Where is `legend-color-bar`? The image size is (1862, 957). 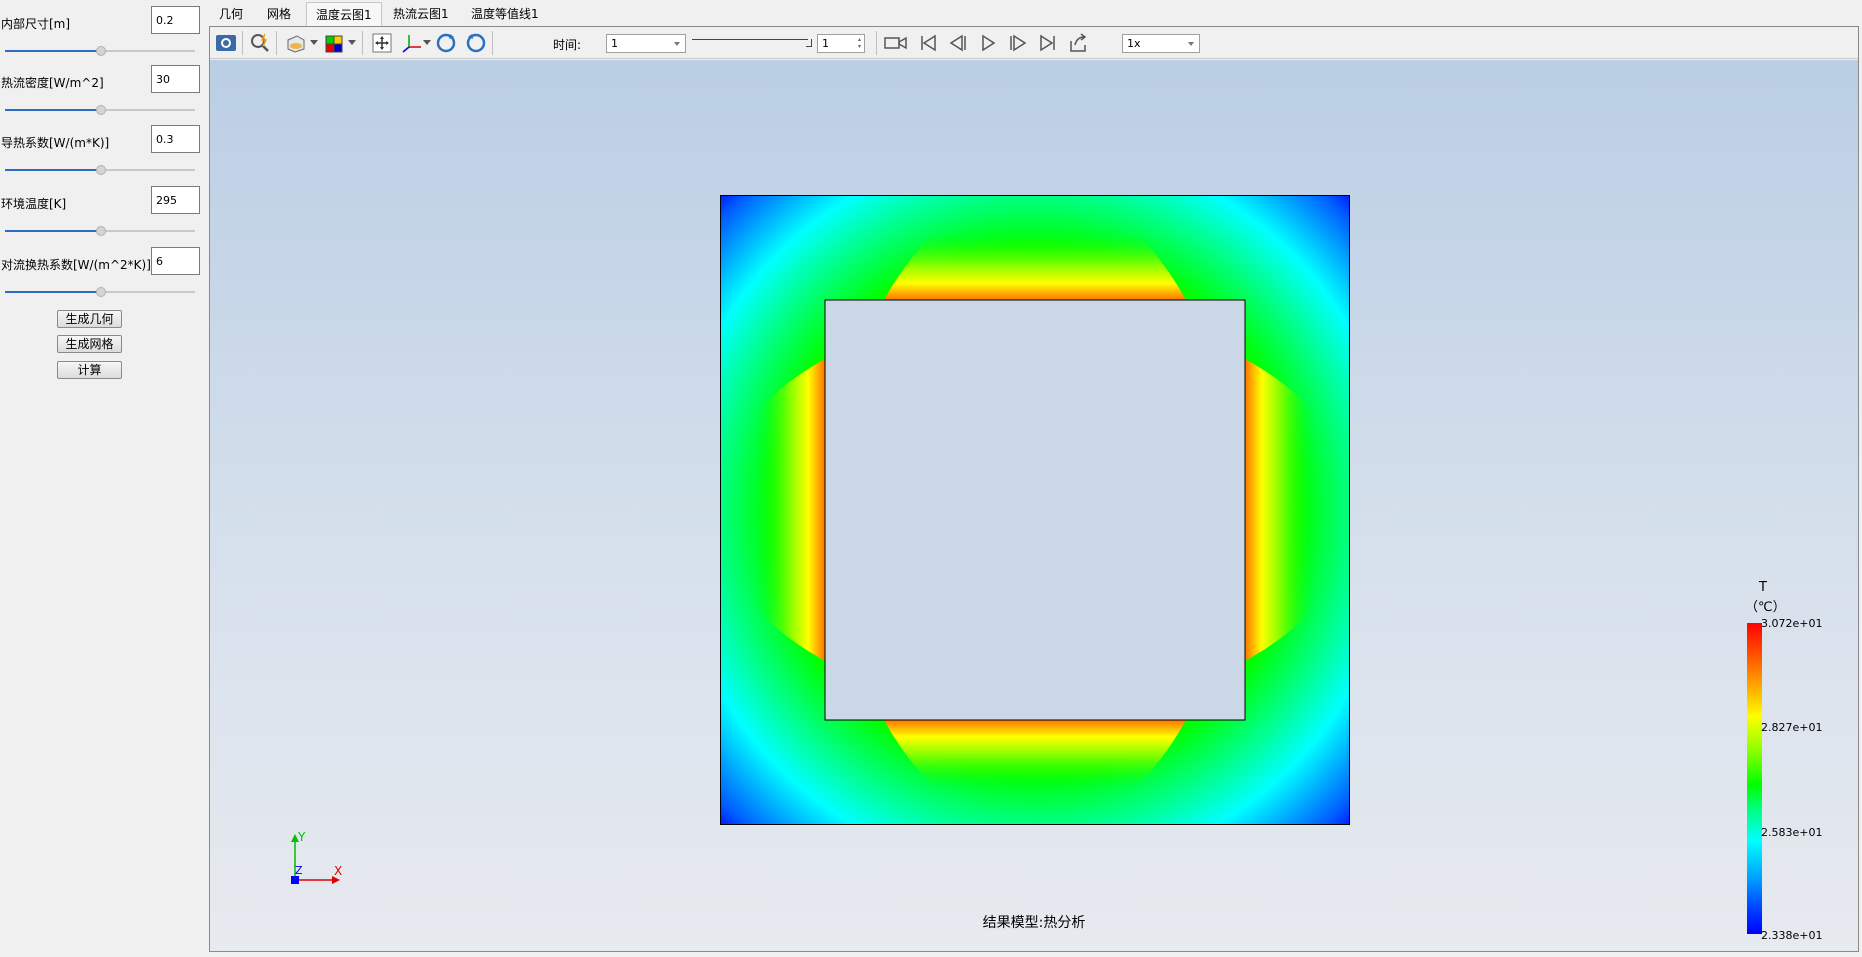 legend-color-bar is located at coordinates (1754, 778).